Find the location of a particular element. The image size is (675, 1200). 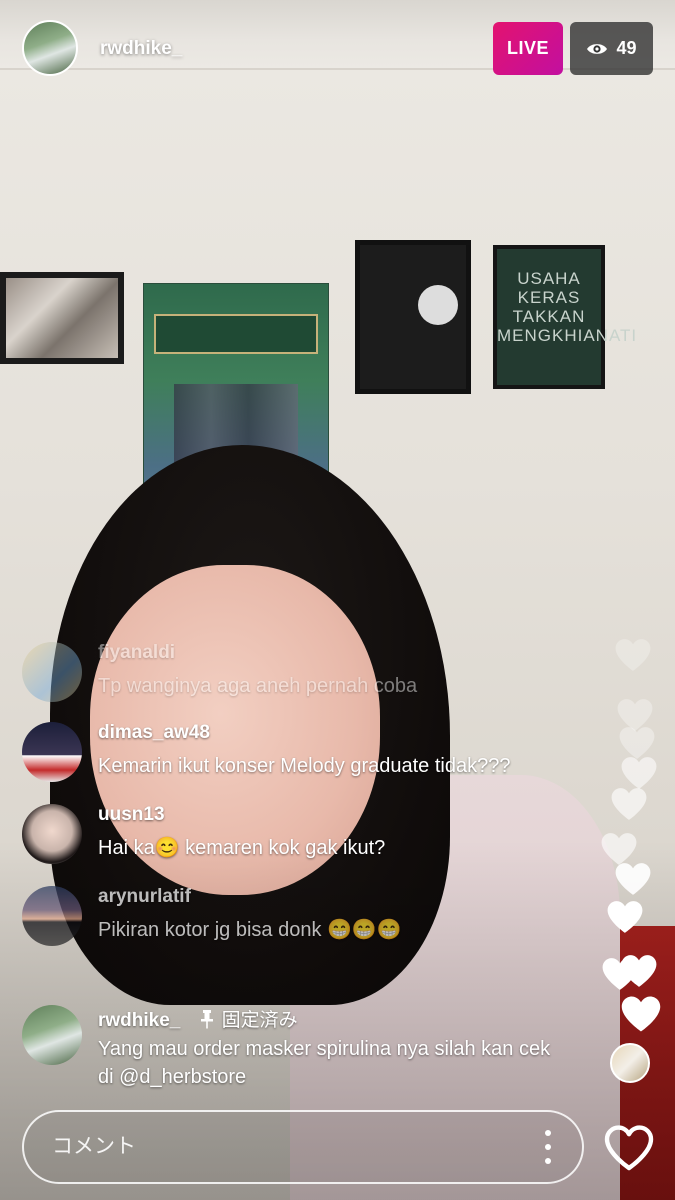

wall-photo-frame is located at coordinates (62, 318).